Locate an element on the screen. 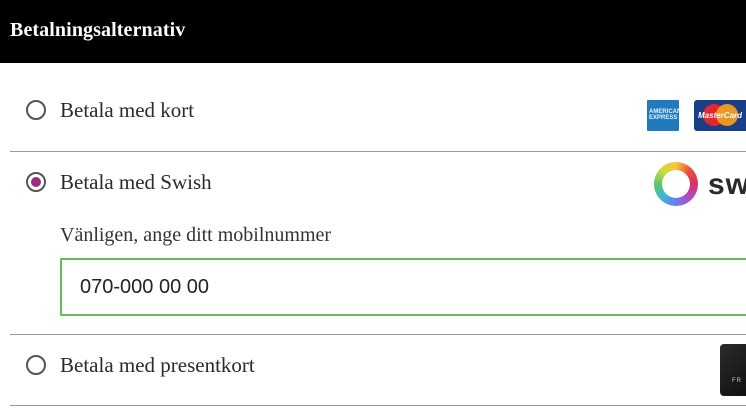 This screenshot has height=419, width=746. amex-logo: AMERICAN EXPRESS is located at coordinates (664, 115).